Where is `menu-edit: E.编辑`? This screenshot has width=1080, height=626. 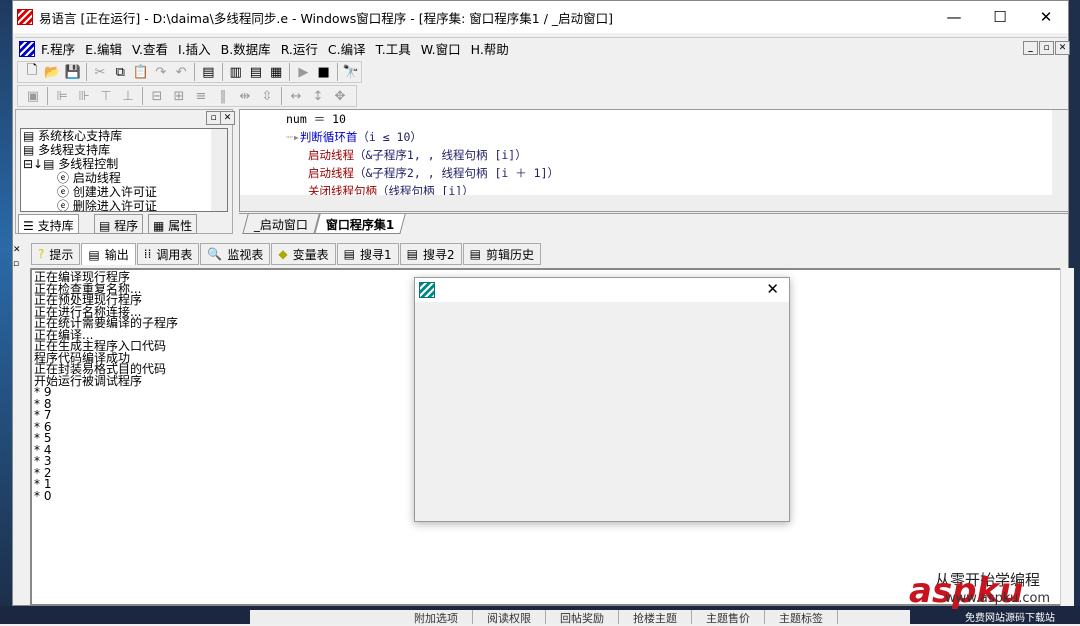 menu-edit: E.编辑 is located at coordinates (103, 48).